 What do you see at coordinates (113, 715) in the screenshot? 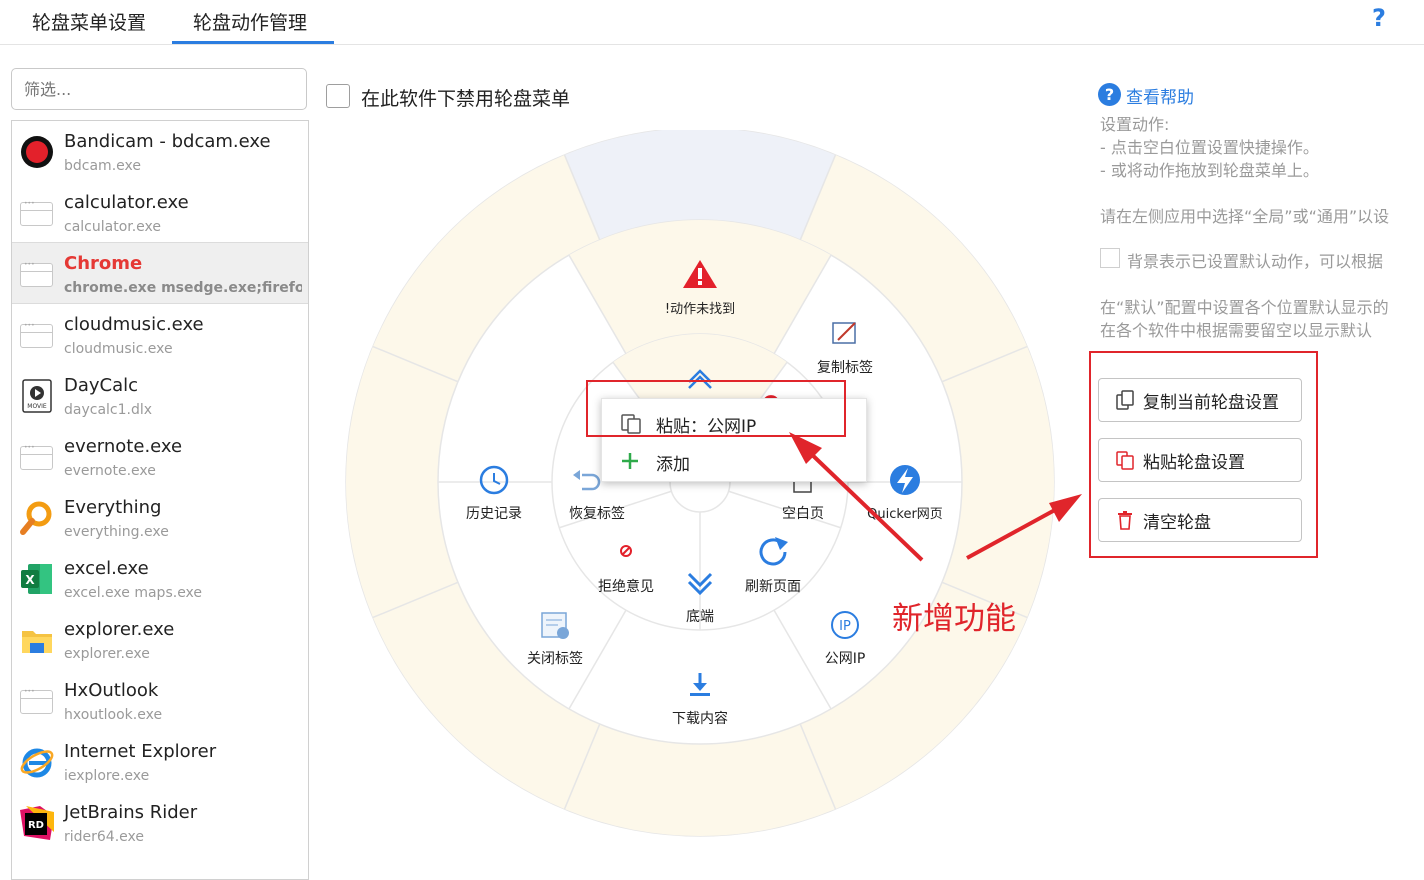
I see `app-exe: hxoutlook.exe` at bounding box center [113, 715].